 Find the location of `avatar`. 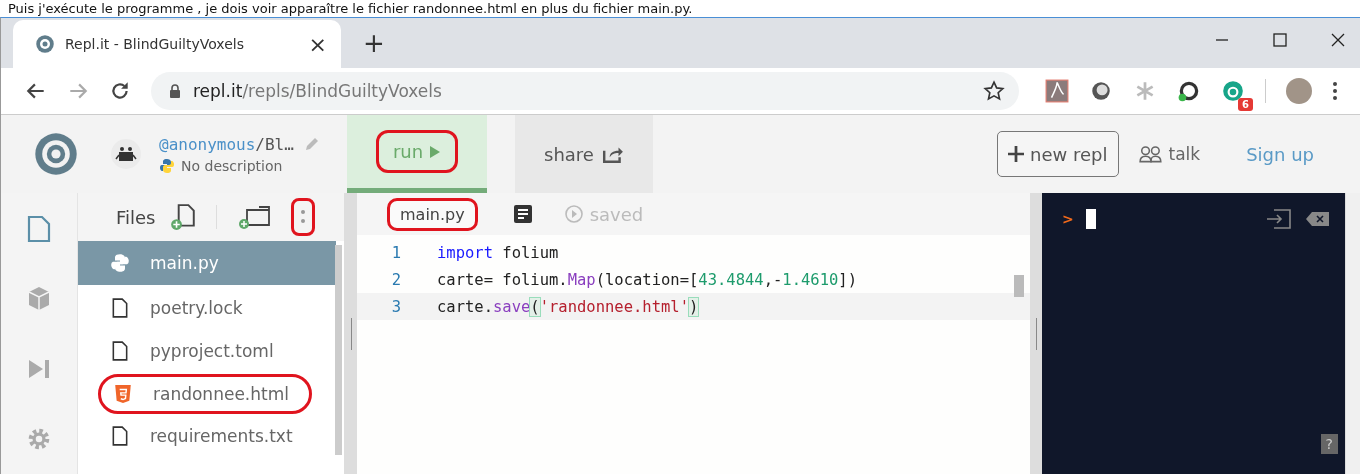

avatar is located at coordinates (1299, 91).